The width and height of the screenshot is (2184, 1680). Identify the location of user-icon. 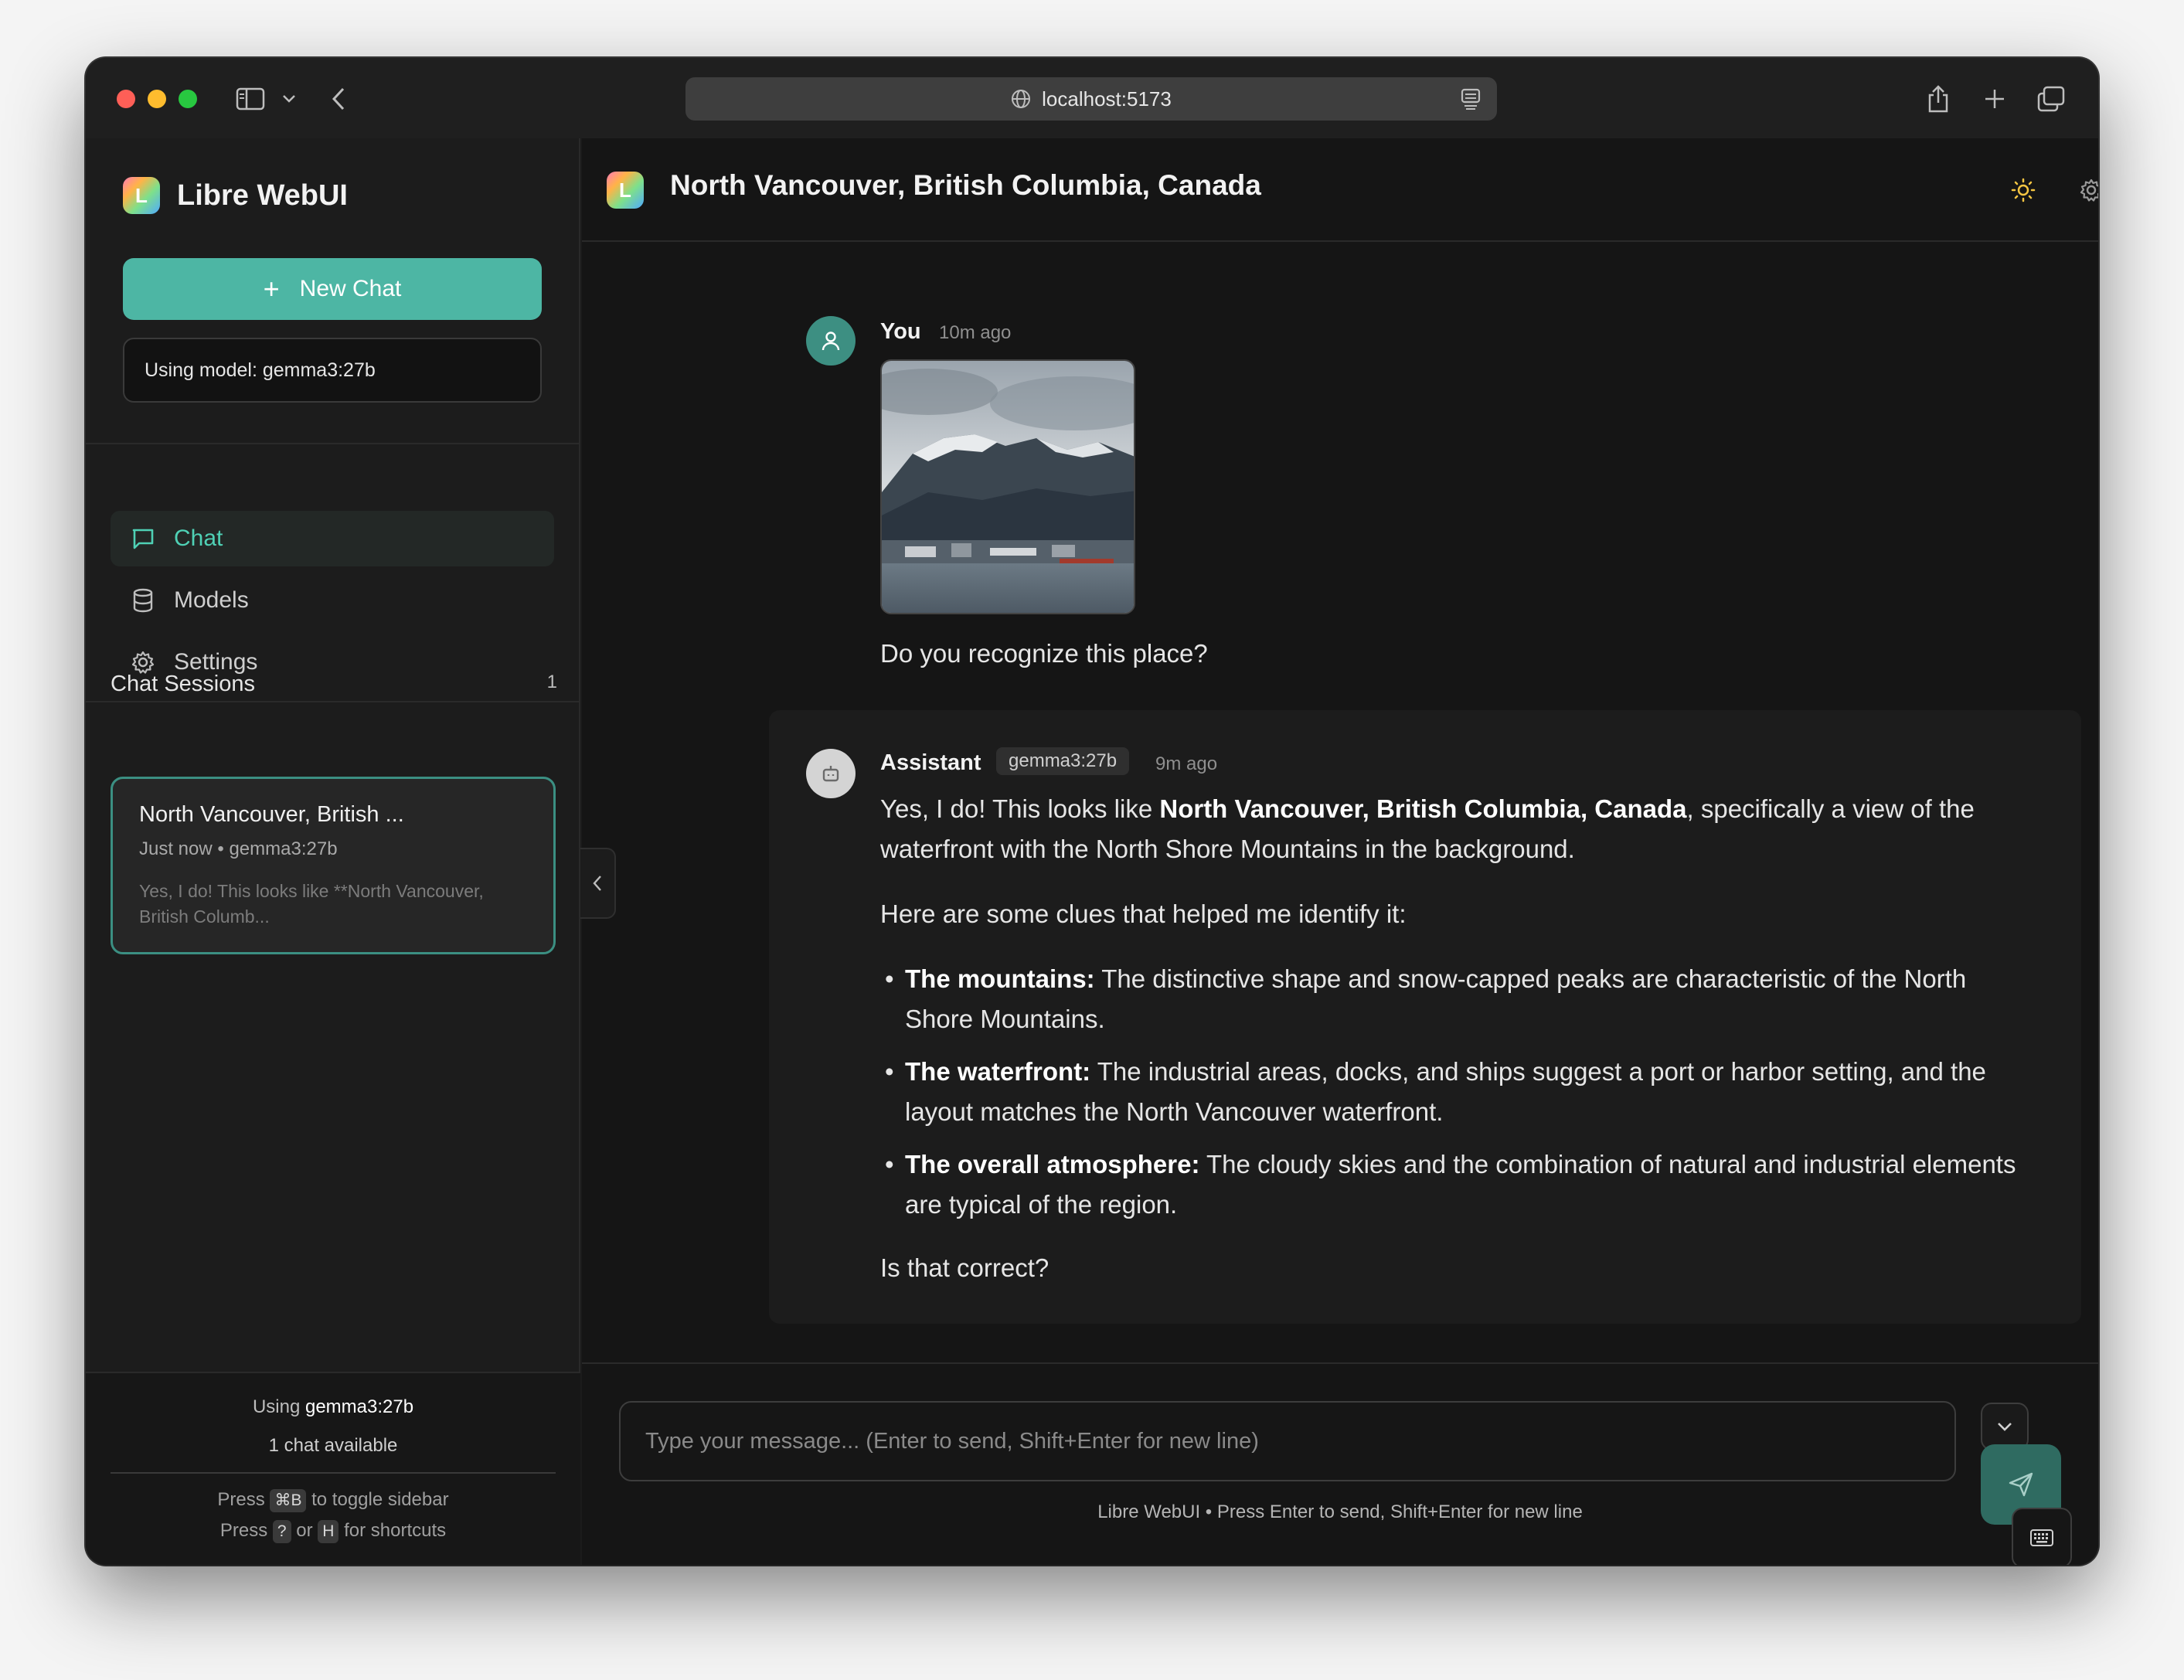
(831, 341).